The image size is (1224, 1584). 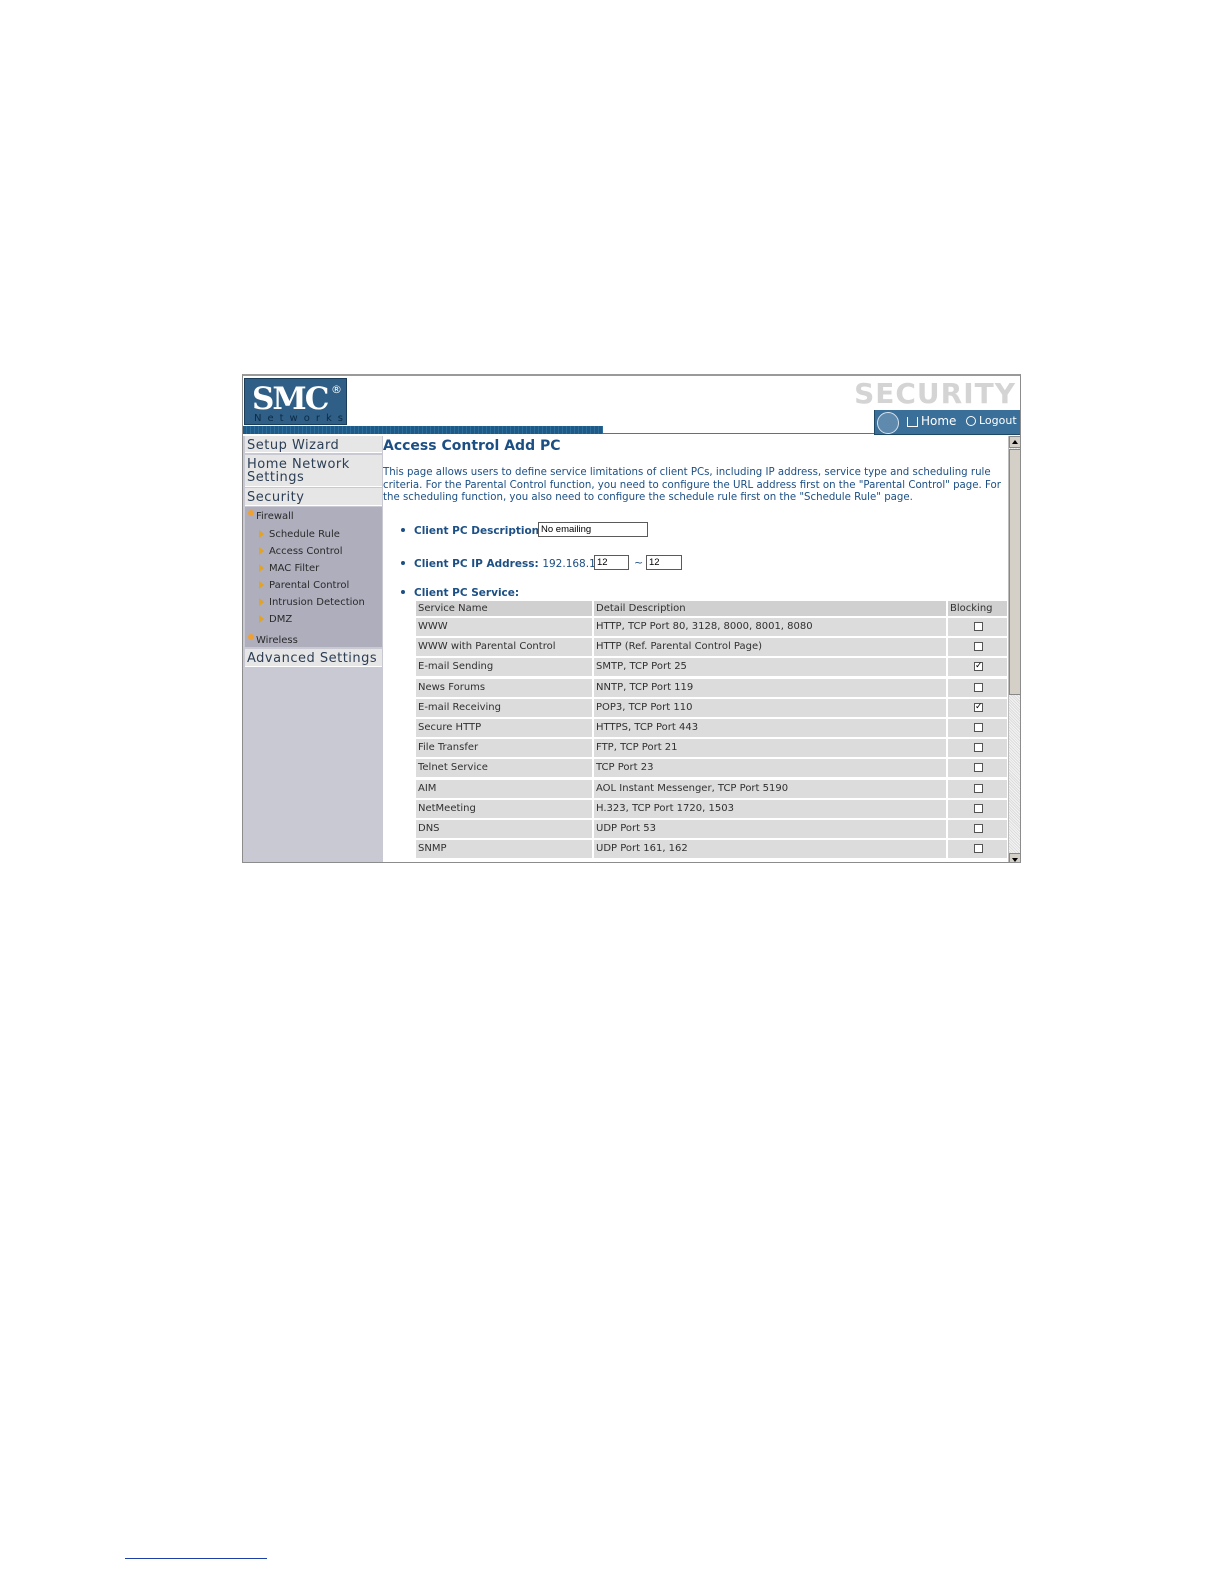 What do you see at coordinates (313, 497) in the screenshot?
I see `sidebar-item-security: Security` at bounding box center [313, 497].